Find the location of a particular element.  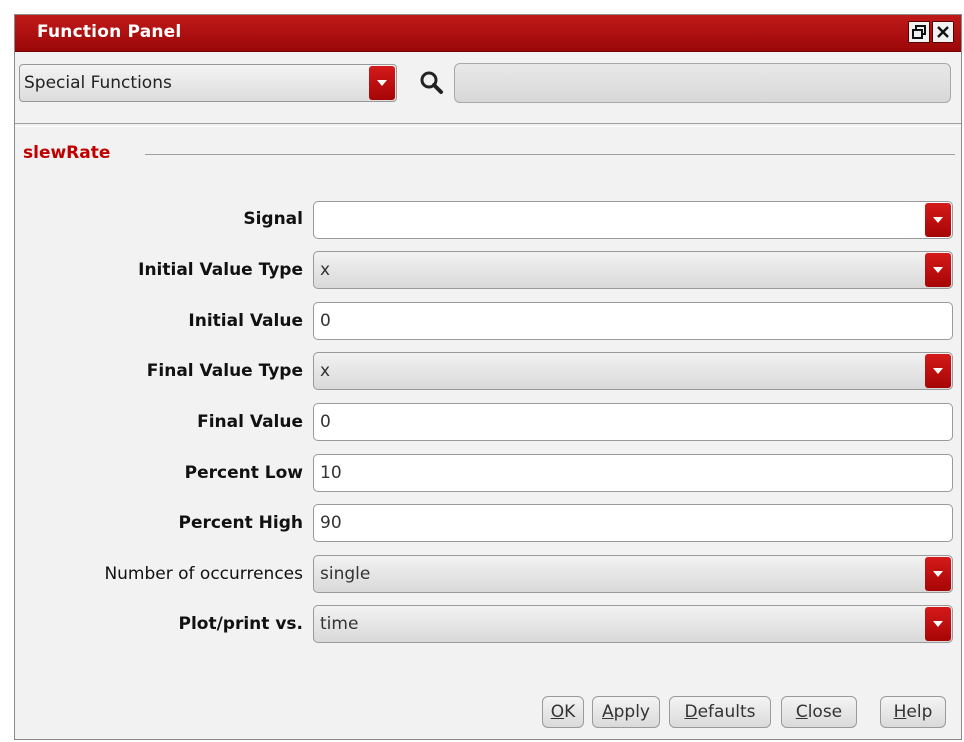

apply-label-rest: pply is located at coordinates (631, 712).